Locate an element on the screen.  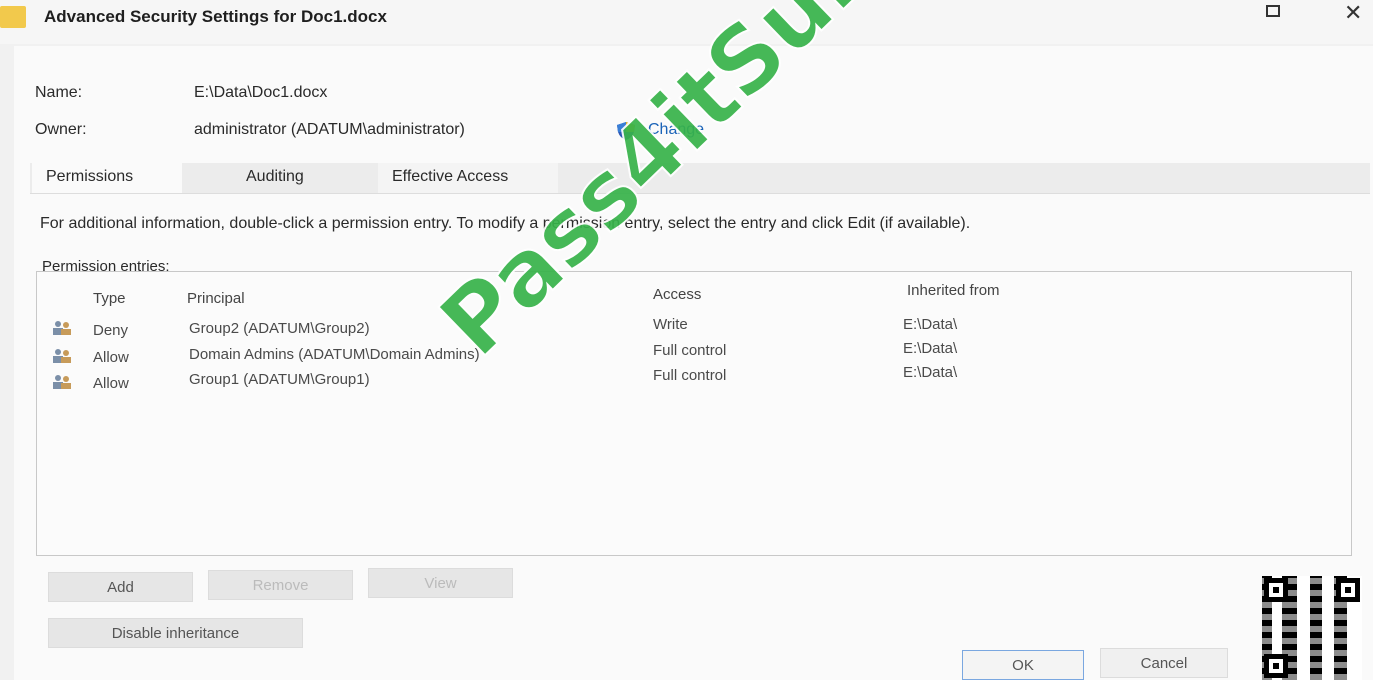
view-button: View is located at coordinates (440, 583).